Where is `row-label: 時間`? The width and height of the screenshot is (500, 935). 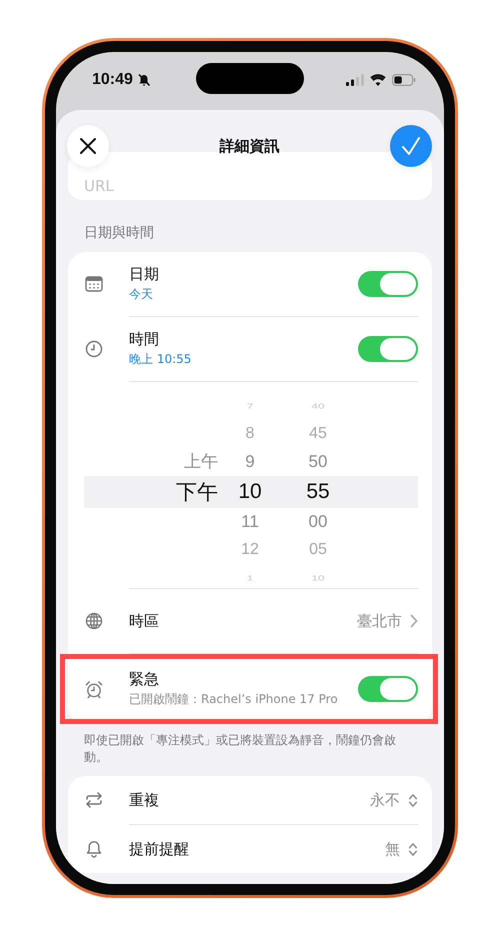 row-label: 時間 is located at coordinates (144, 339).